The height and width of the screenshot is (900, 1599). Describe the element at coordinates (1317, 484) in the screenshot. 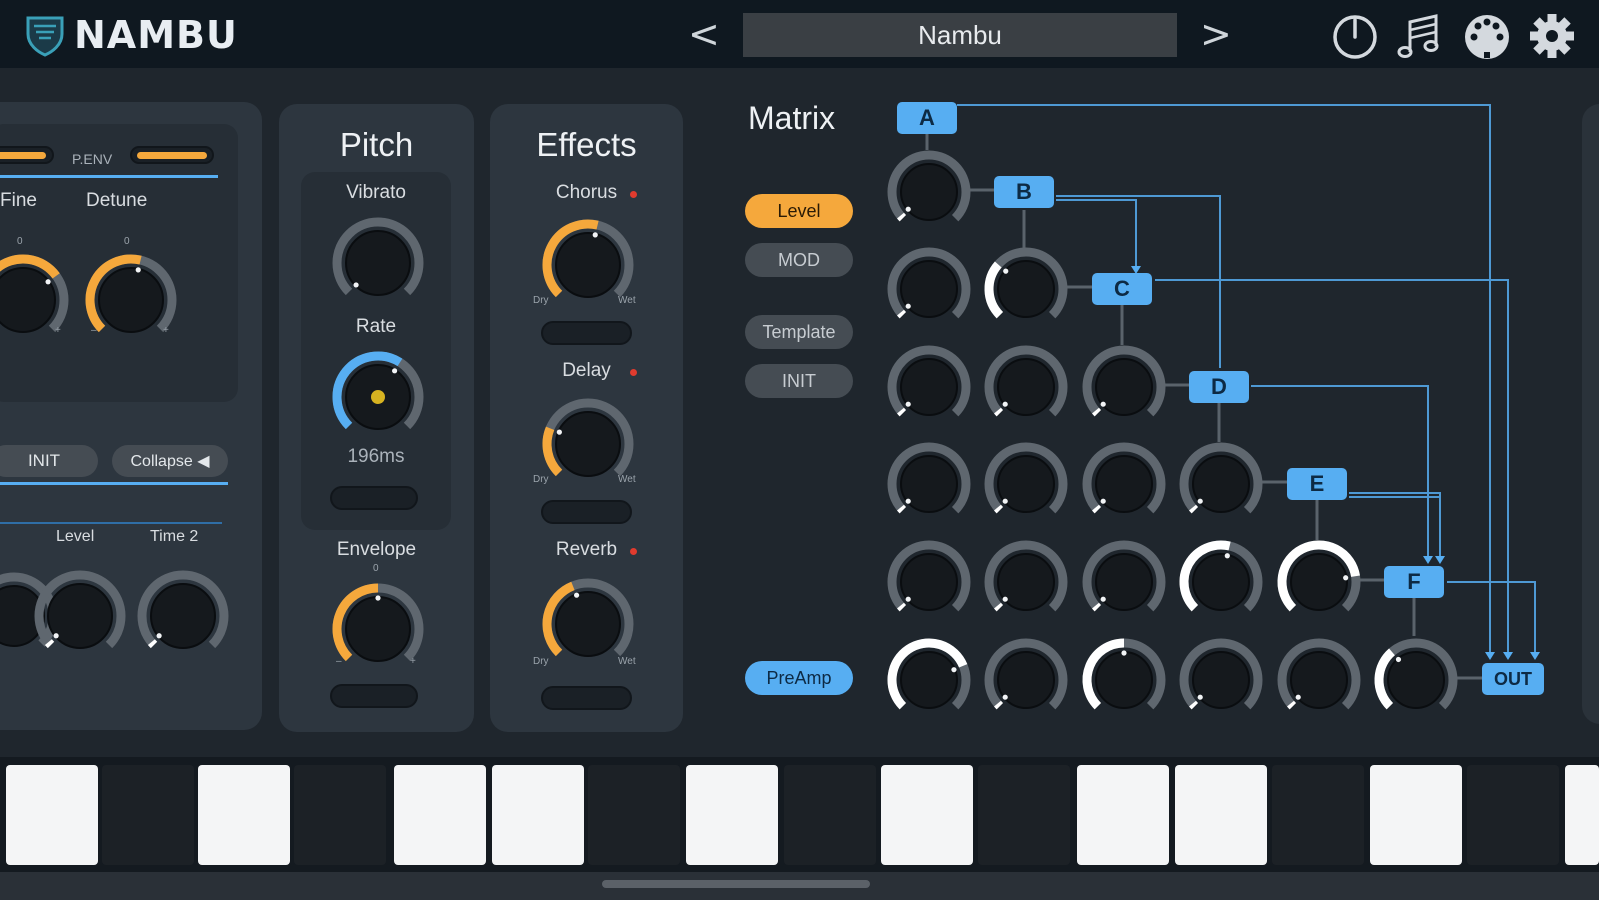

I see `matrix-node-e: E` at that location.